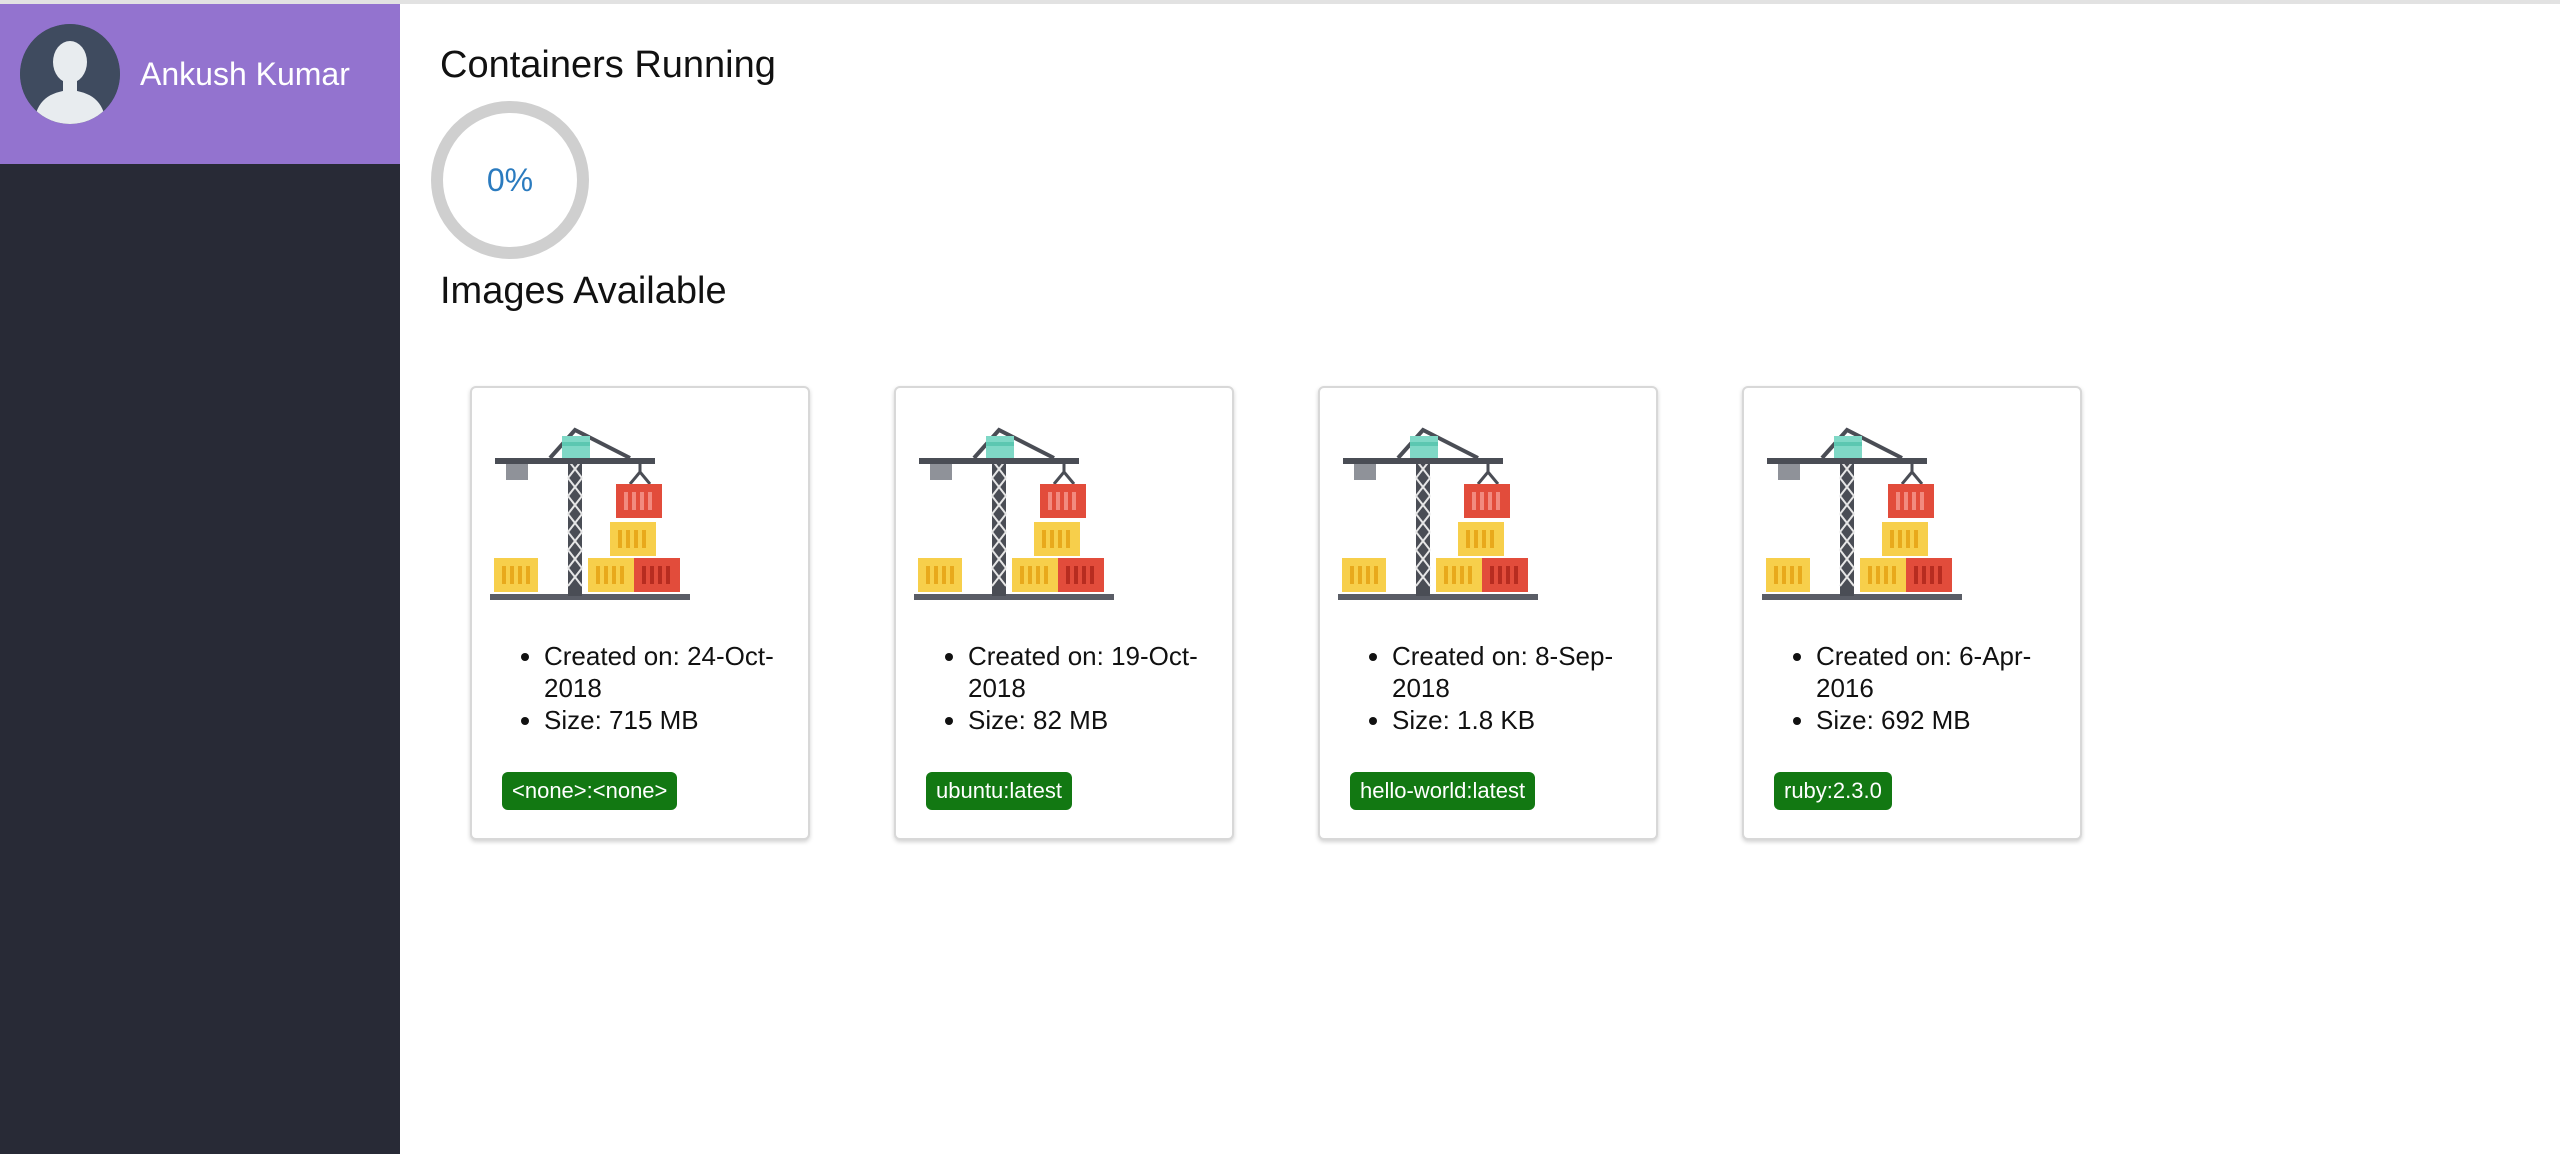 The height and width of the screenshot is (1154, 2560). Describe the element at coordinates (590, 791) in the screenshot. I see `image-tag-badge: <none>:<none>` at that location.